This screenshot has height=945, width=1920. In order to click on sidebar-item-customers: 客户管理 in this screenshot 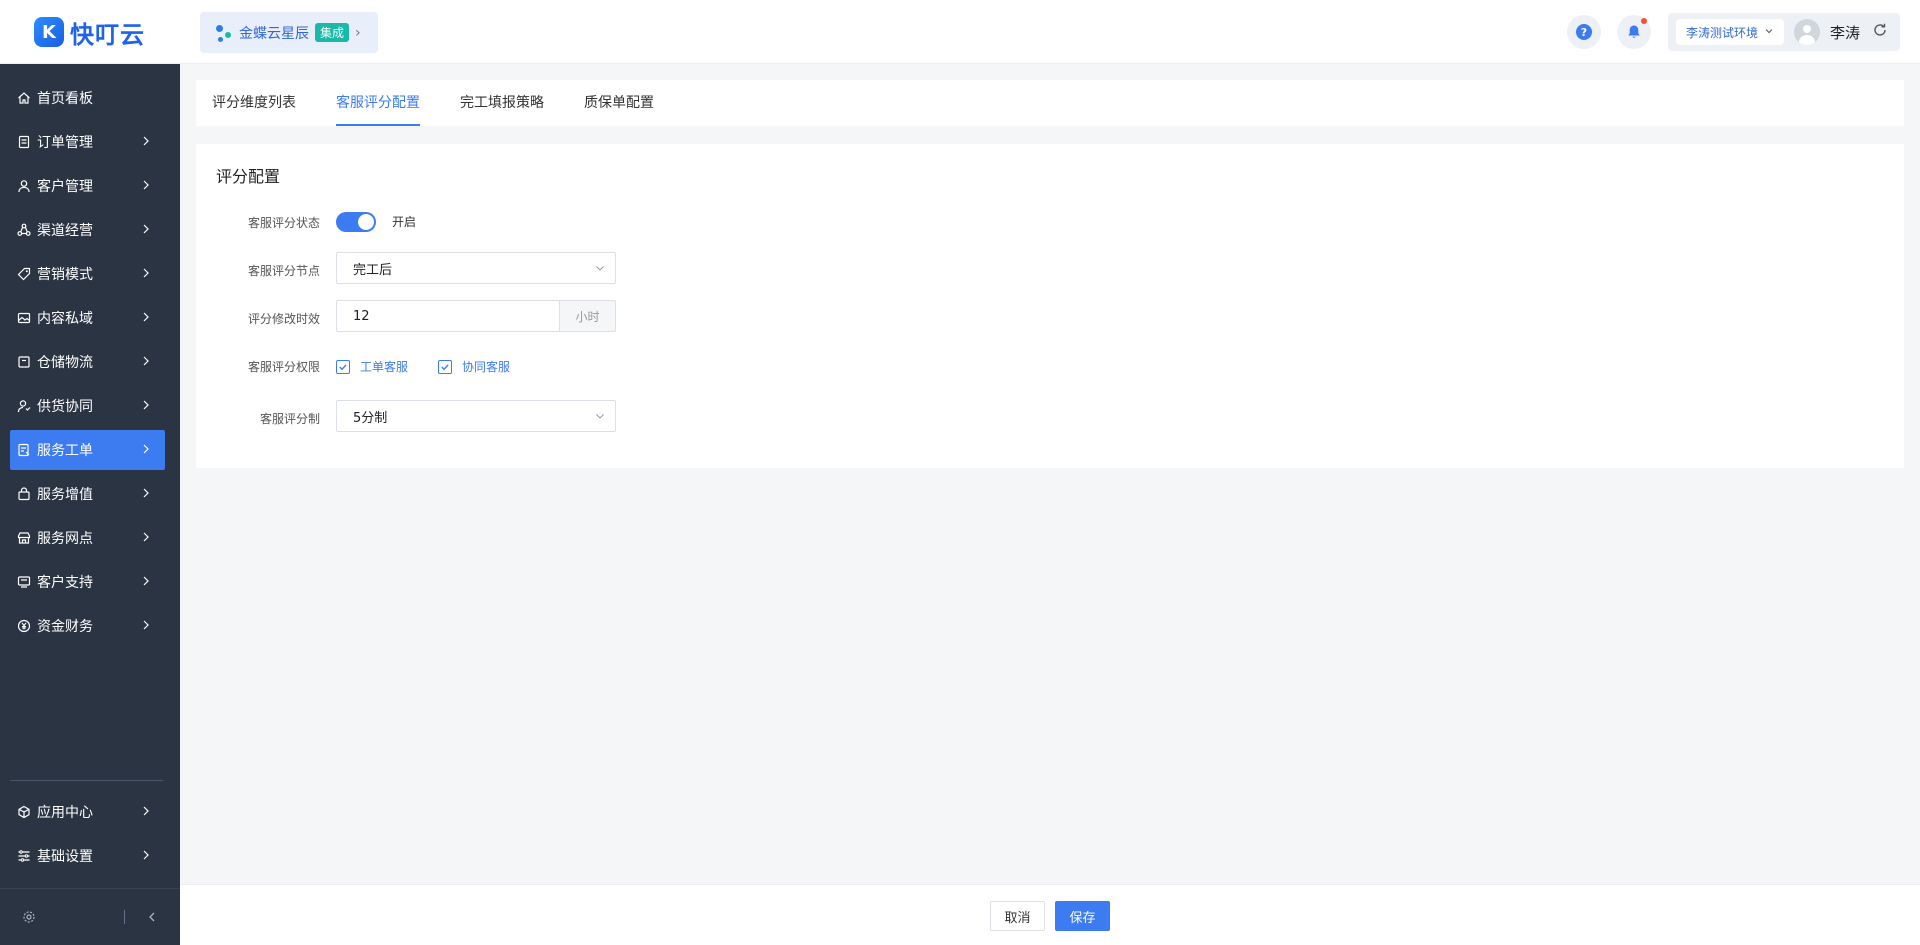, I will do `click(87, 186)`.